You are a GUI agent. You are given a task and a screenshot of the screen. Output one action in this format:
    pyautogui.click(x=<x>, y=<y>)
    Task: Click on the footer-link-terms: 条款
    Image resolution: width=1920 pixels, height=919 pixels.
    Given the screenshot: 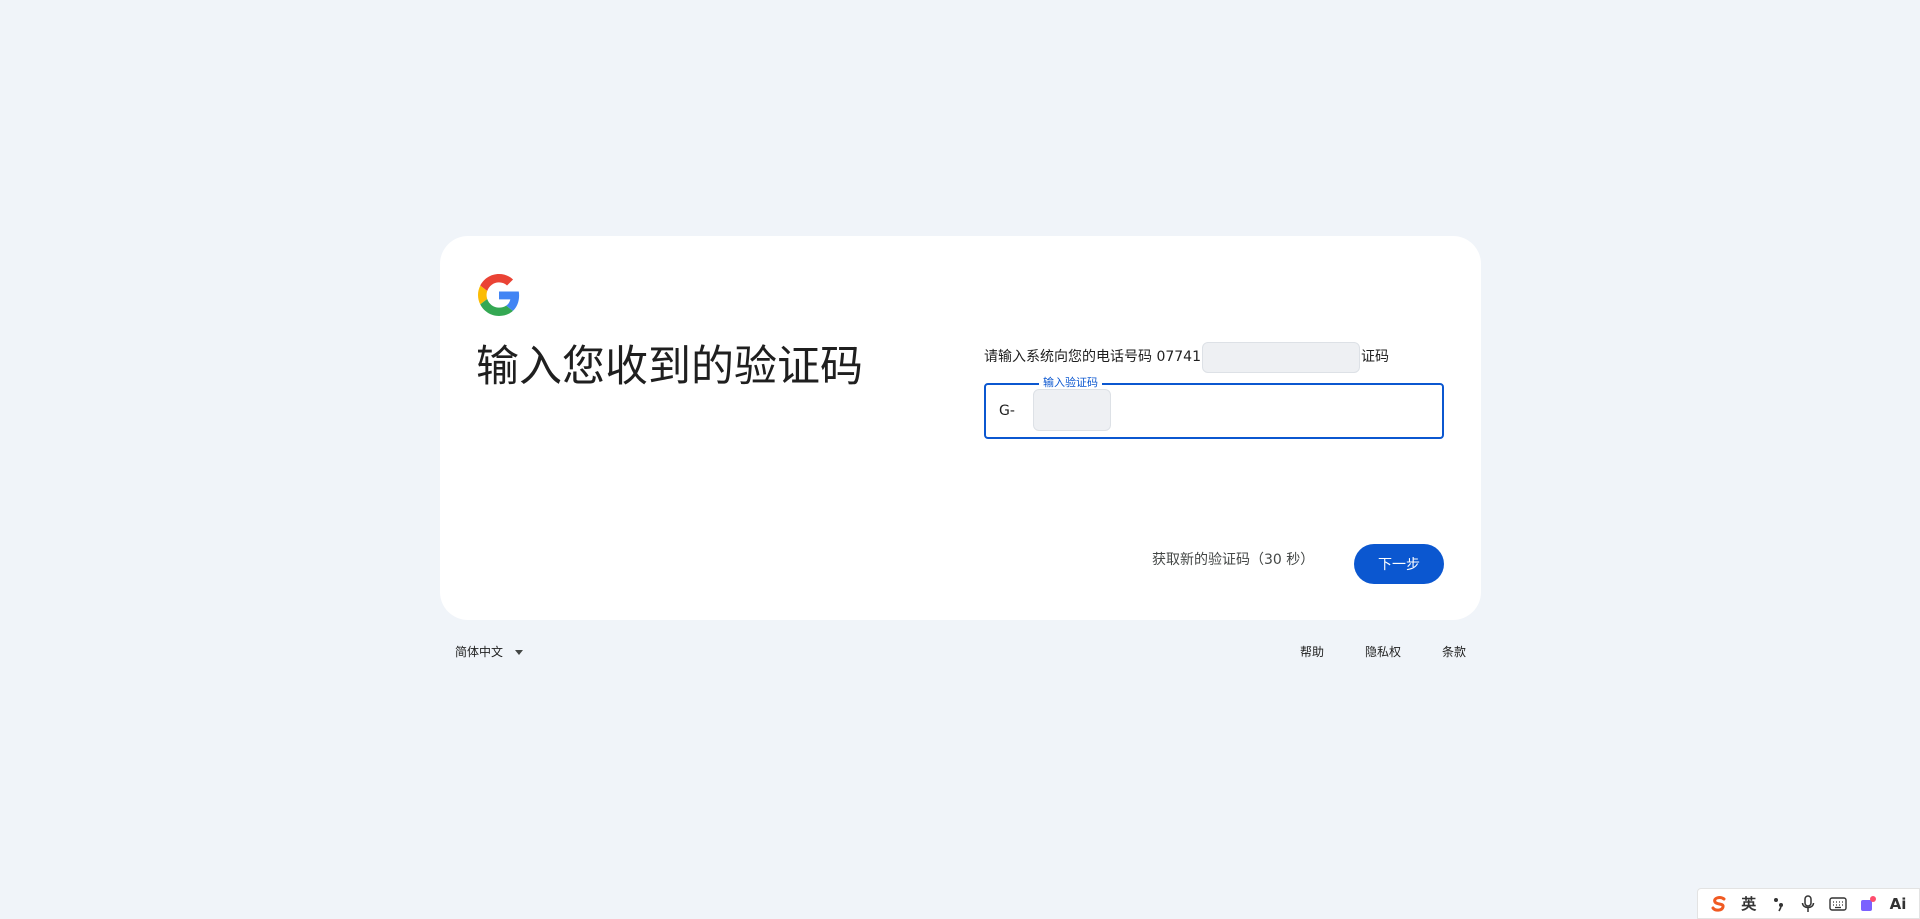 What is the action you would take?
    pyautogui.click(x=1454, y=652)
    